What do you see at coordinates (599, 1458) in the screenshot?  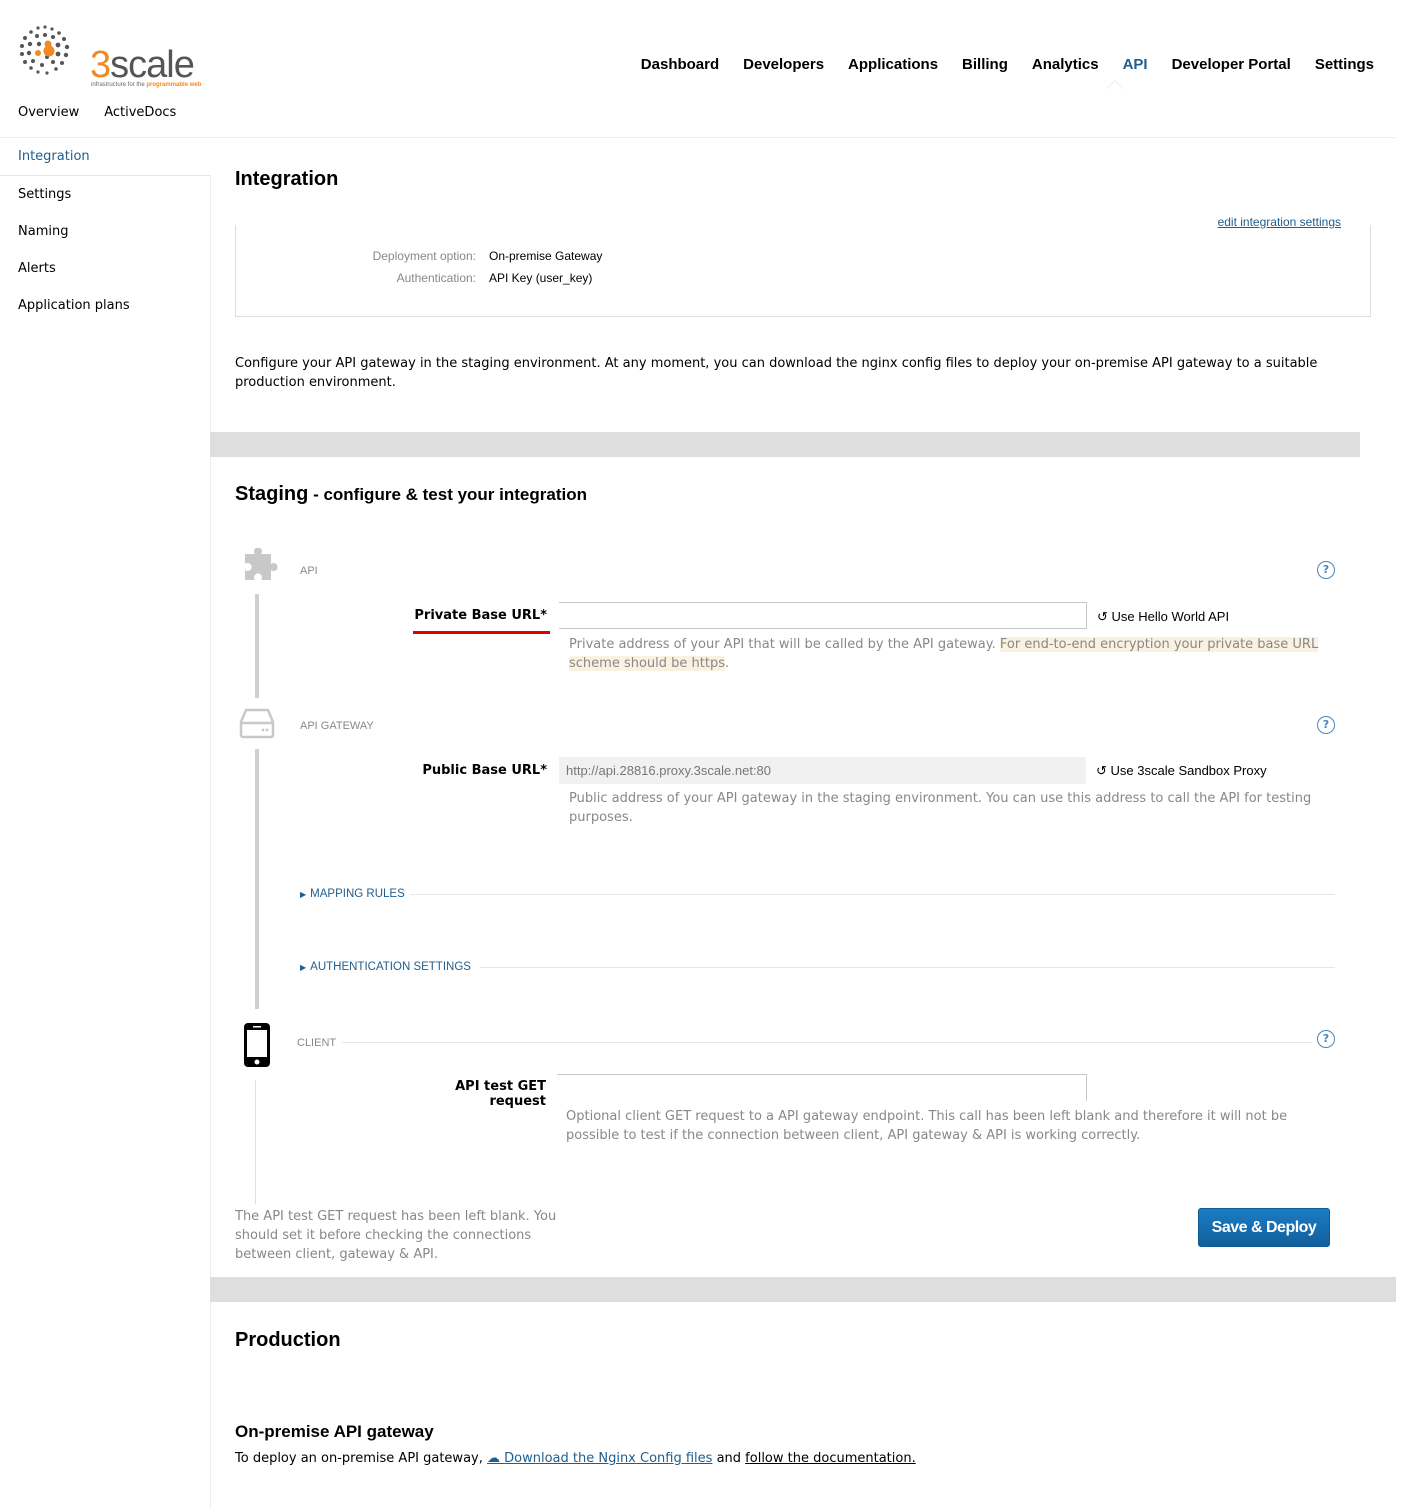 I see `download-nginx-config-link: ☁ Download the Nginx Config files` at bounding box center [599, 1458].